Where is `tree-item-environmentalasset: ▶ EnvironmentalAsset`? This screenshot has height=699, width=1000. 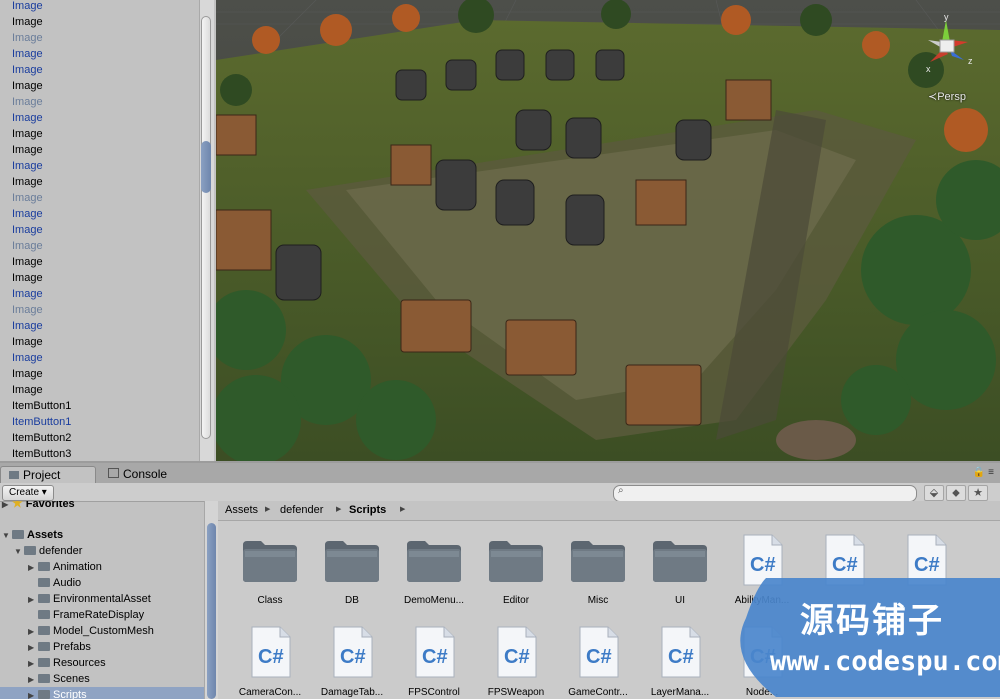 tree-item-environmentalasset: ▶ EnvironmentalAsset is located at coordinates (89, 599).